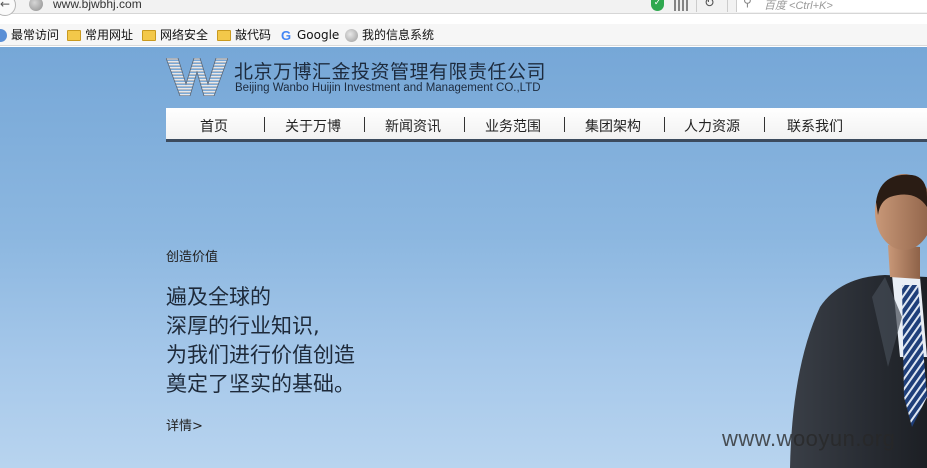  I want to click on bookmark-folder-code: 敲代码, so click(244, 35).